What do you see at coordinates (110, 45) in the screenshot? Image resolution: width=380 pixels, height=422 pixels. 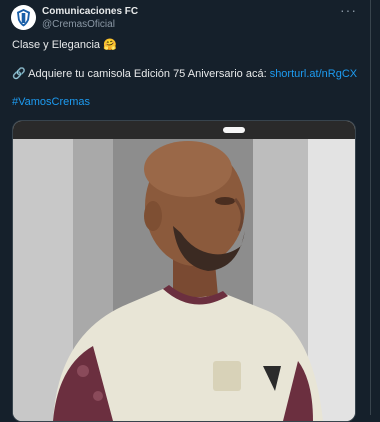 I see `hug-emoji-icon: 🤗` at bounding box center [110, 45].